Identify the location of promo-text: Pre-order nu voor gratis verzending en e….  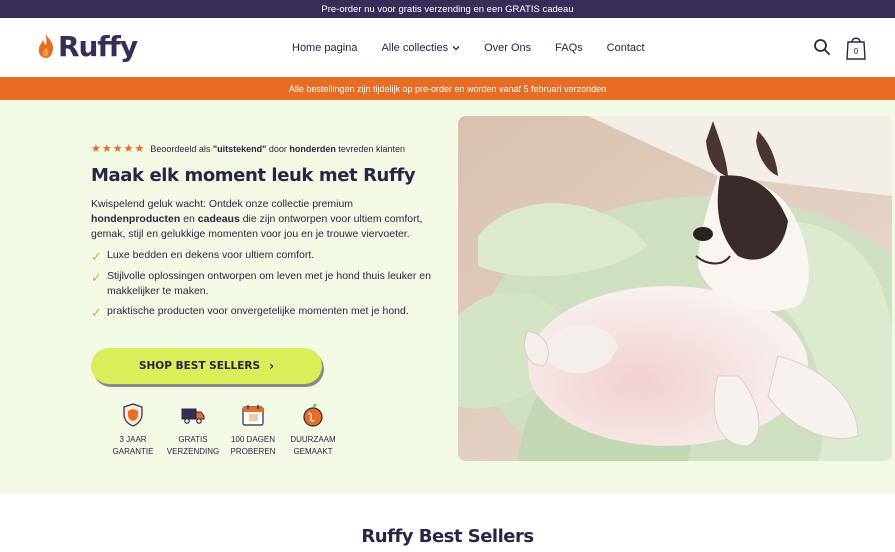
(447, 9).